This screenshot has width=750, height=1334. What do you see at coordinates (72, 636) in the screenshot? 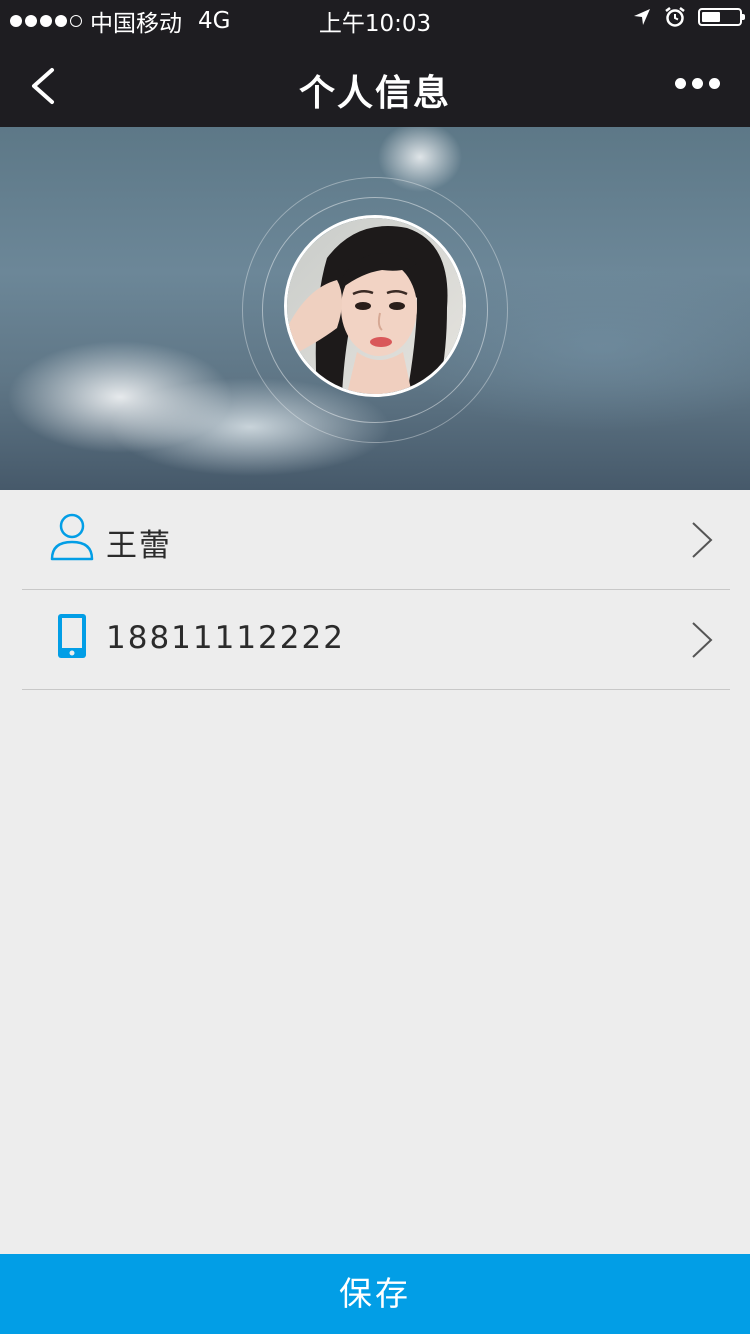
I see `phone-icon` at bounding box center [72, 636].